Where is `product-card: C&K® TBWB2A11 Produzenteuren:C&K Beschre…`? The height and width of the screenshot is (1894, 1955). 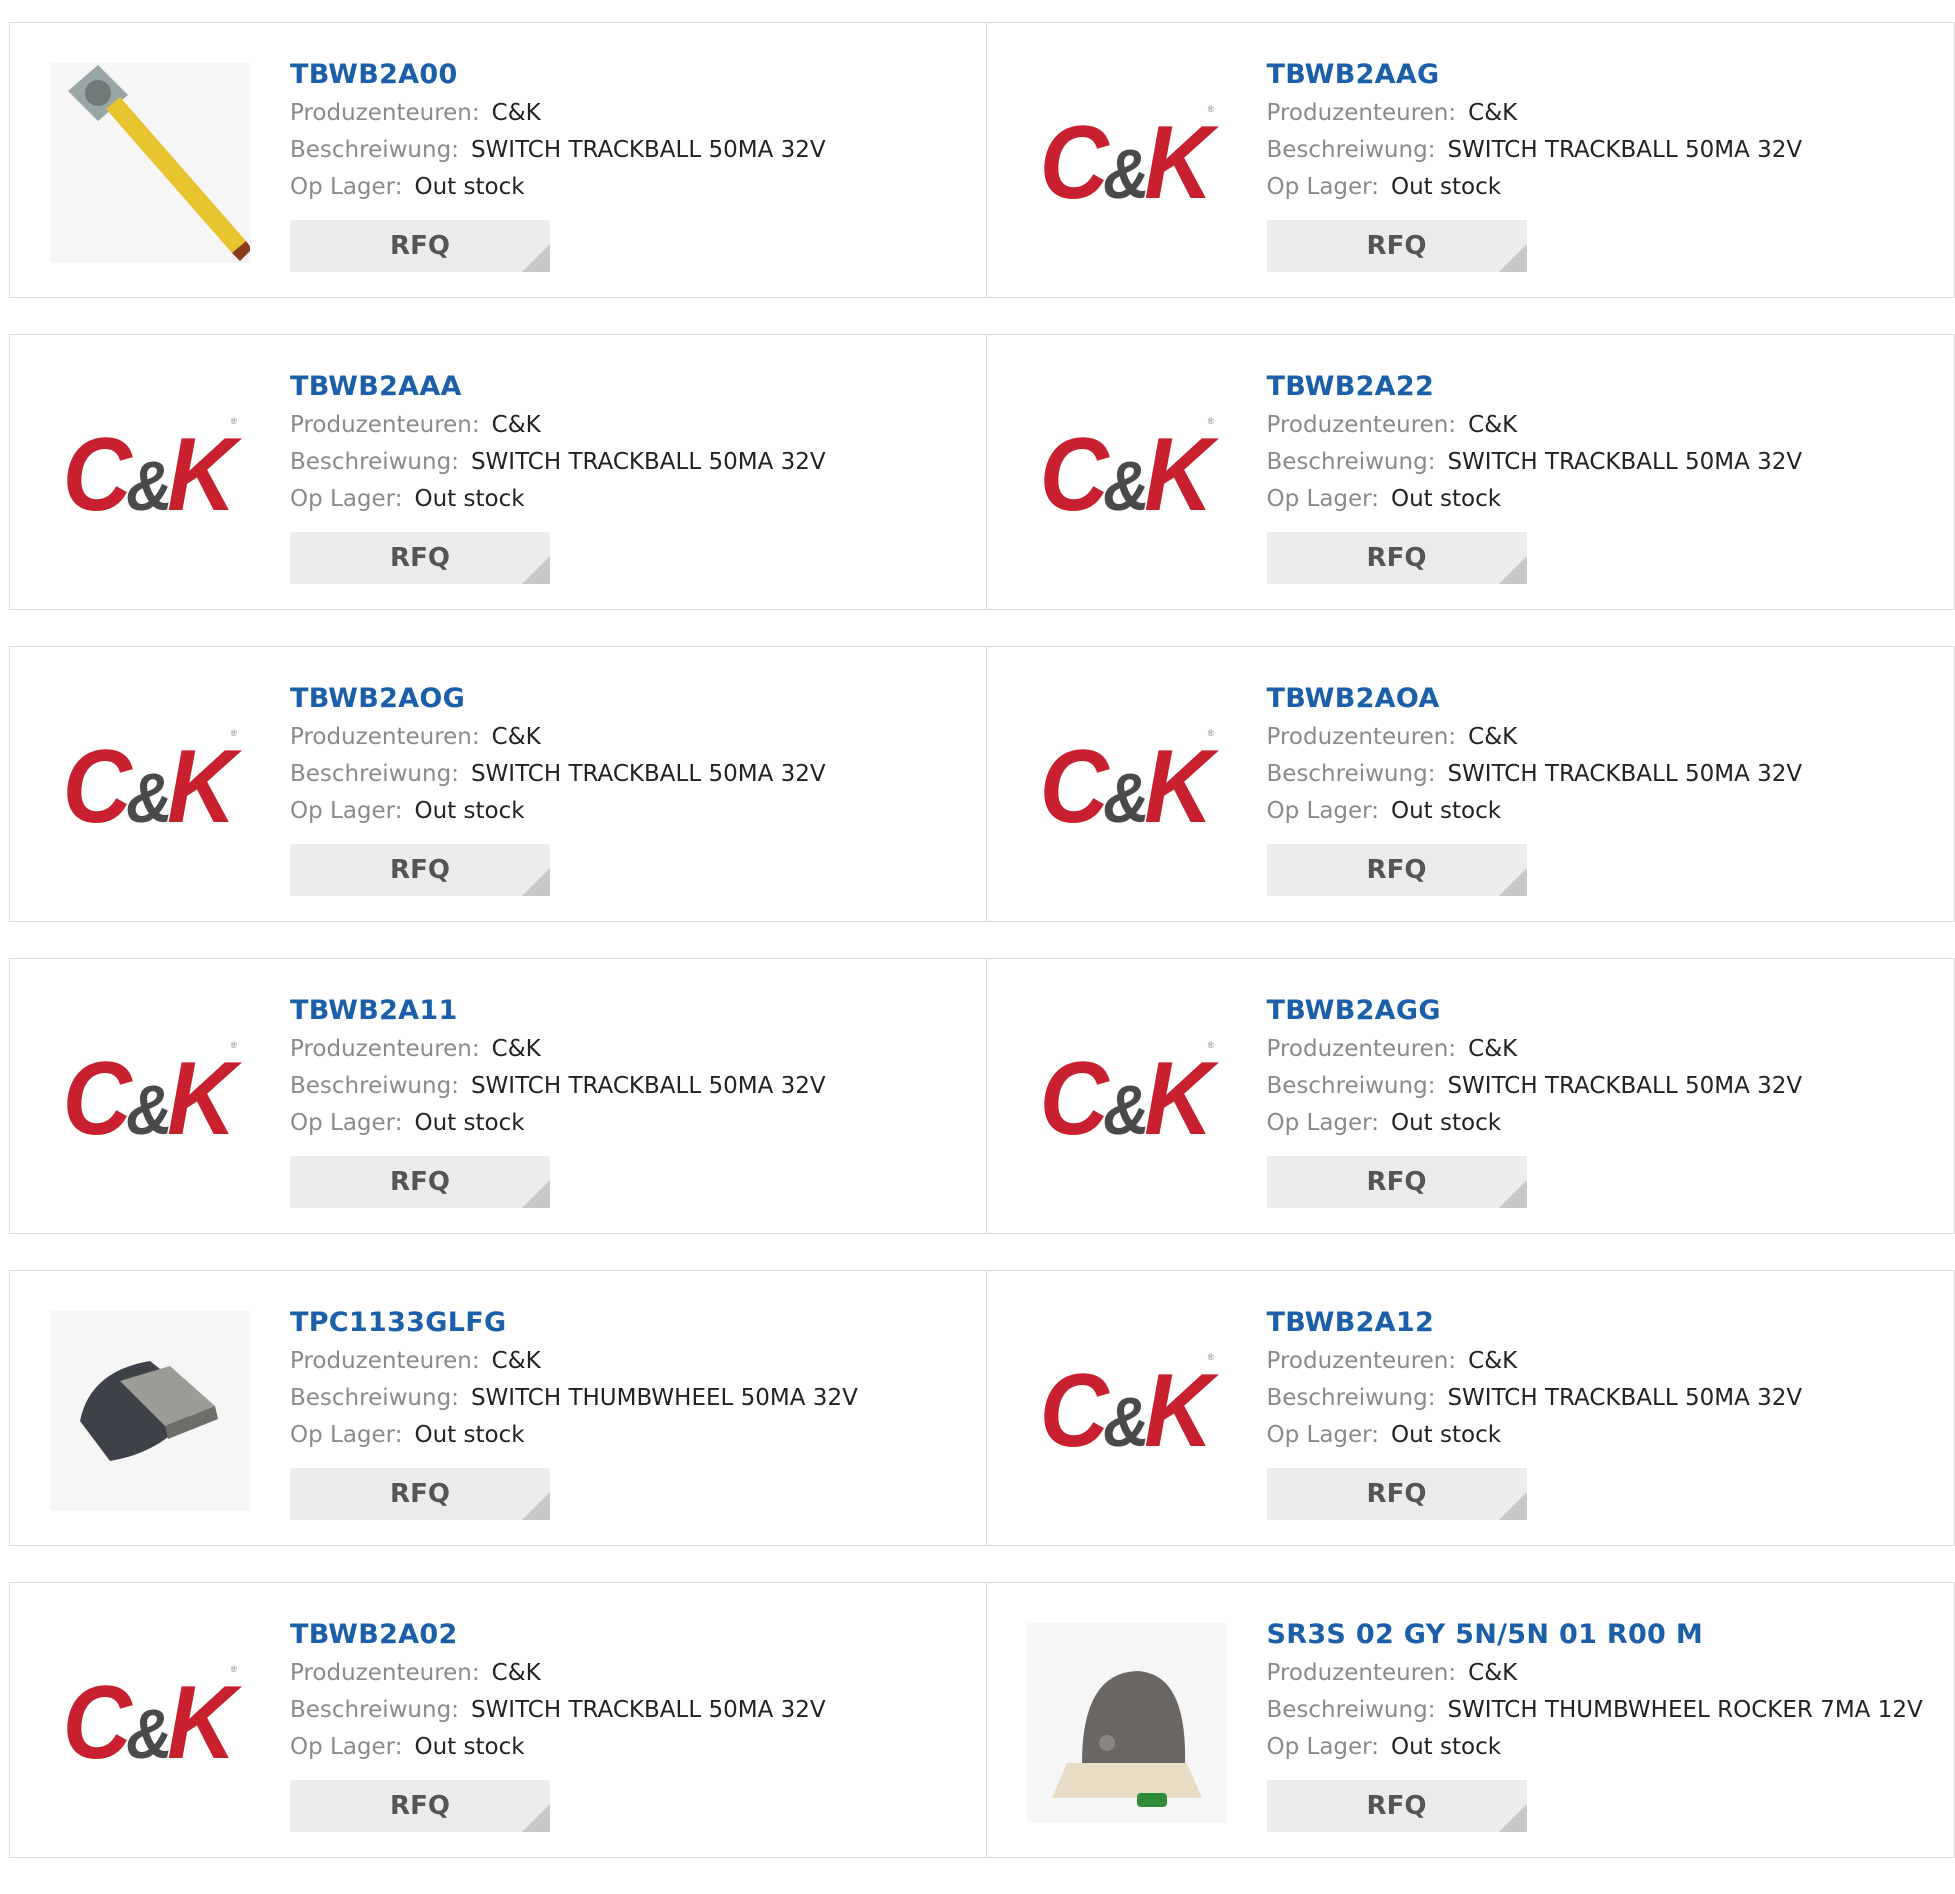 product-card: C&K® TBWB2A11 Produzenteuren:C&K Beschre… is located at coordinates (498, 1096).